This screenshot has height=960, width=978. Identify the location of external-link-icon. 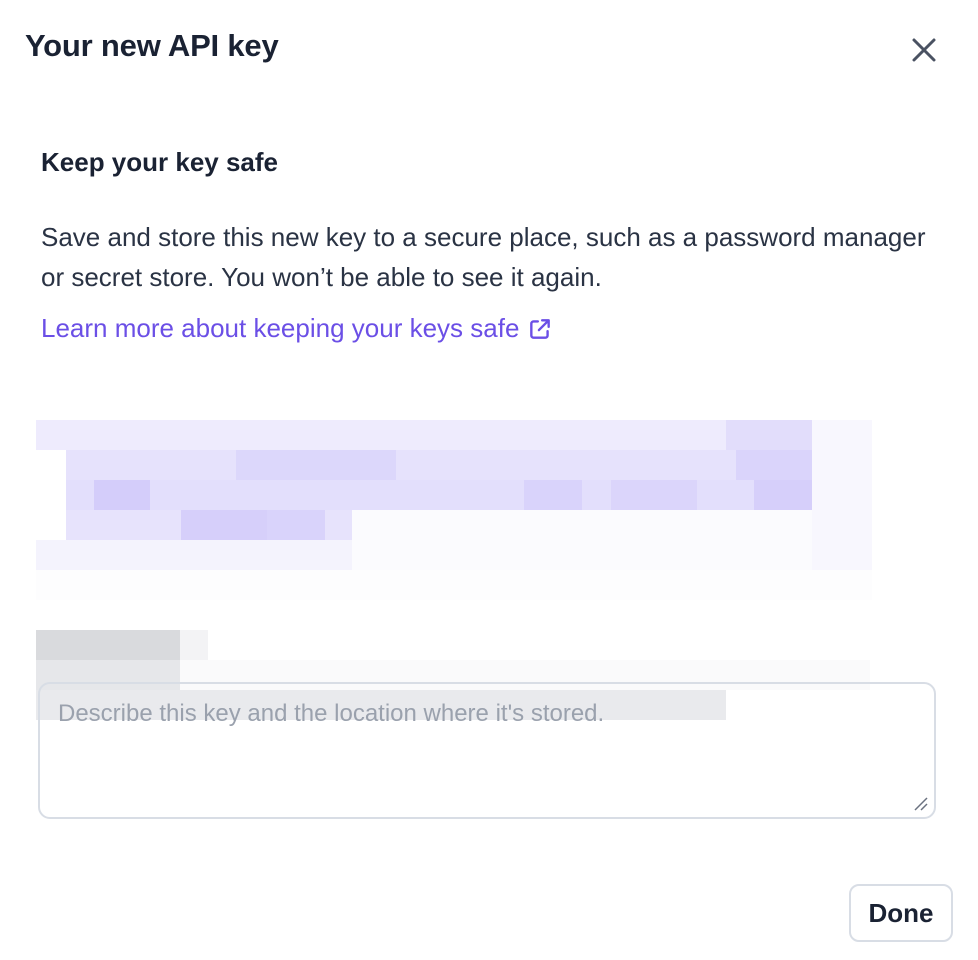
(540, 328).